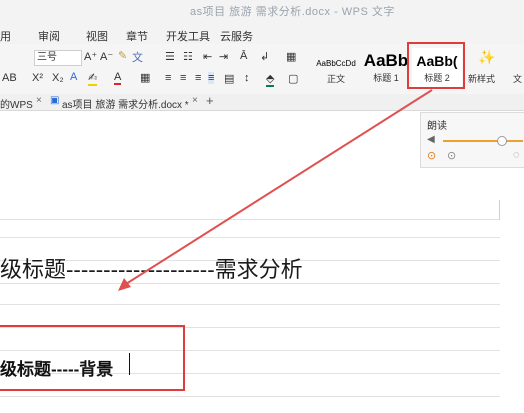  What do you see at coordinates (436, 65) in the screenshot?
I see `highlight-box-heading-2-style` at bounding box center [436, 65].